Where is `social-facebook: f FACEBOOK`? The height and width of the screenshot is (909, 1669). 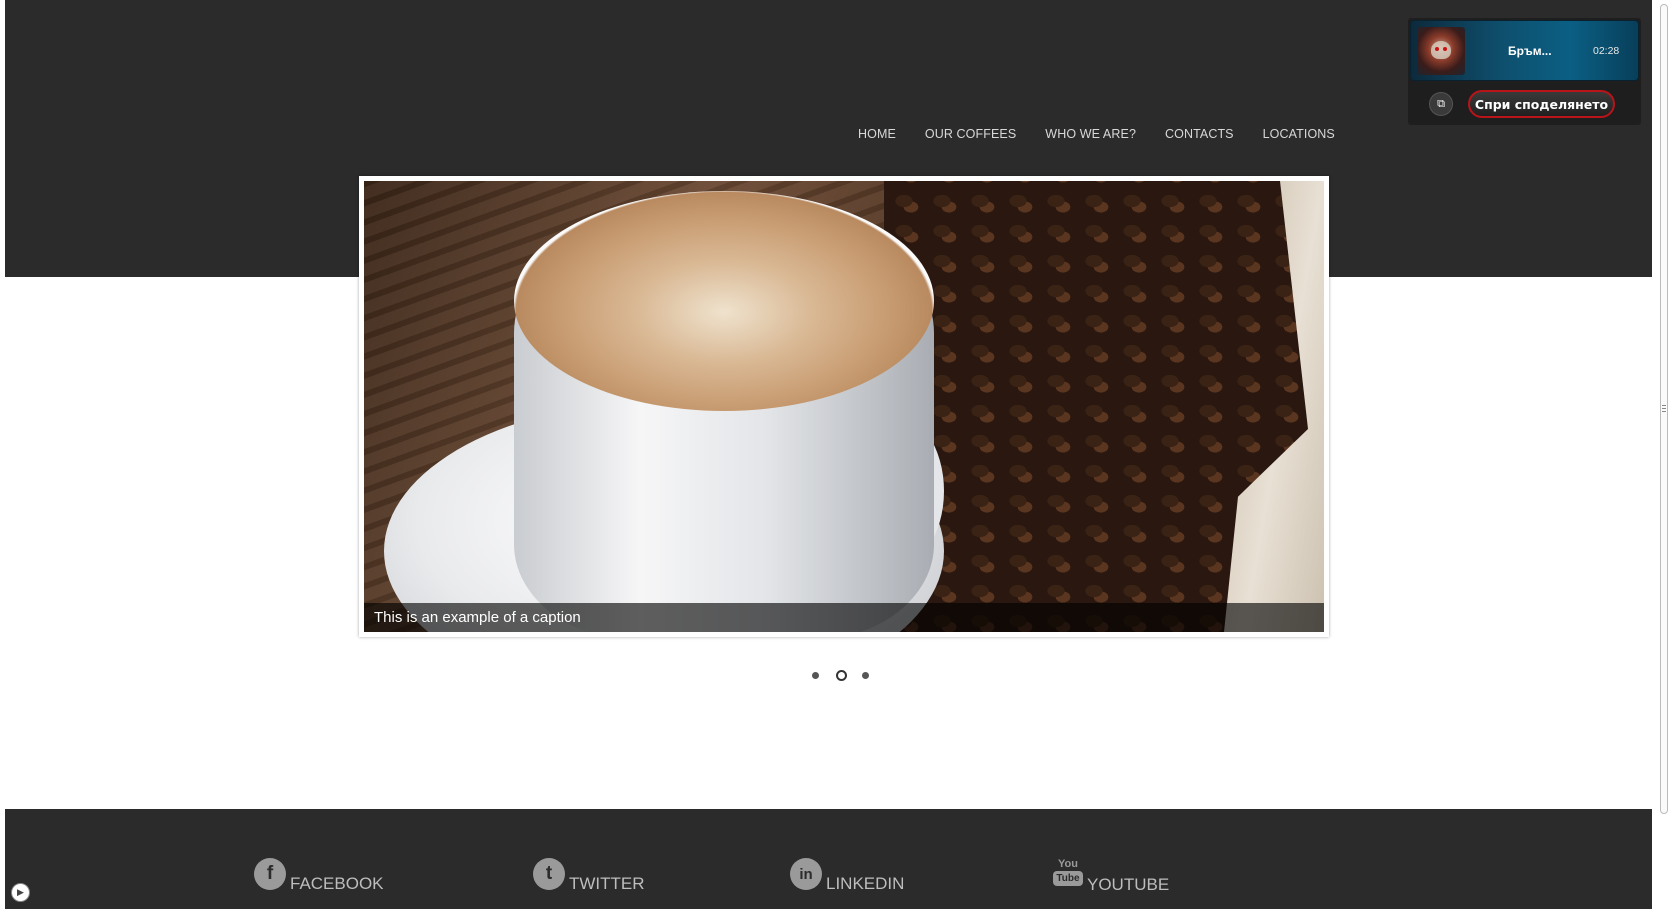
social-facebook: f FACEBOOK is located at coordinates (319, 875).